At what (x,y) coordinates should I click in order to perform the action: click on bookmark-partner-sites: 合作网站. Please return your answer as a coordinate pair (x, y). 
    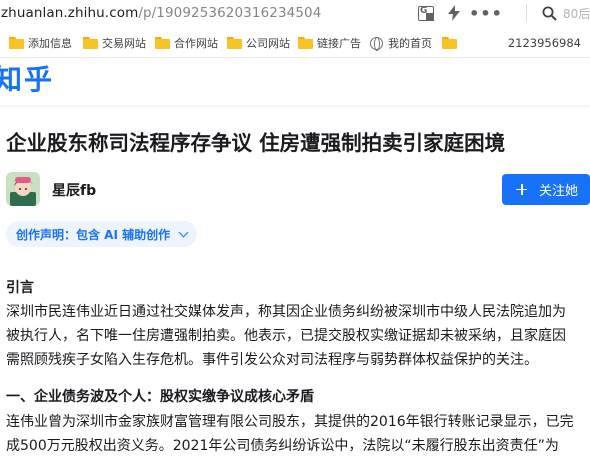
    Looking at the image, I should click on (186, 43).